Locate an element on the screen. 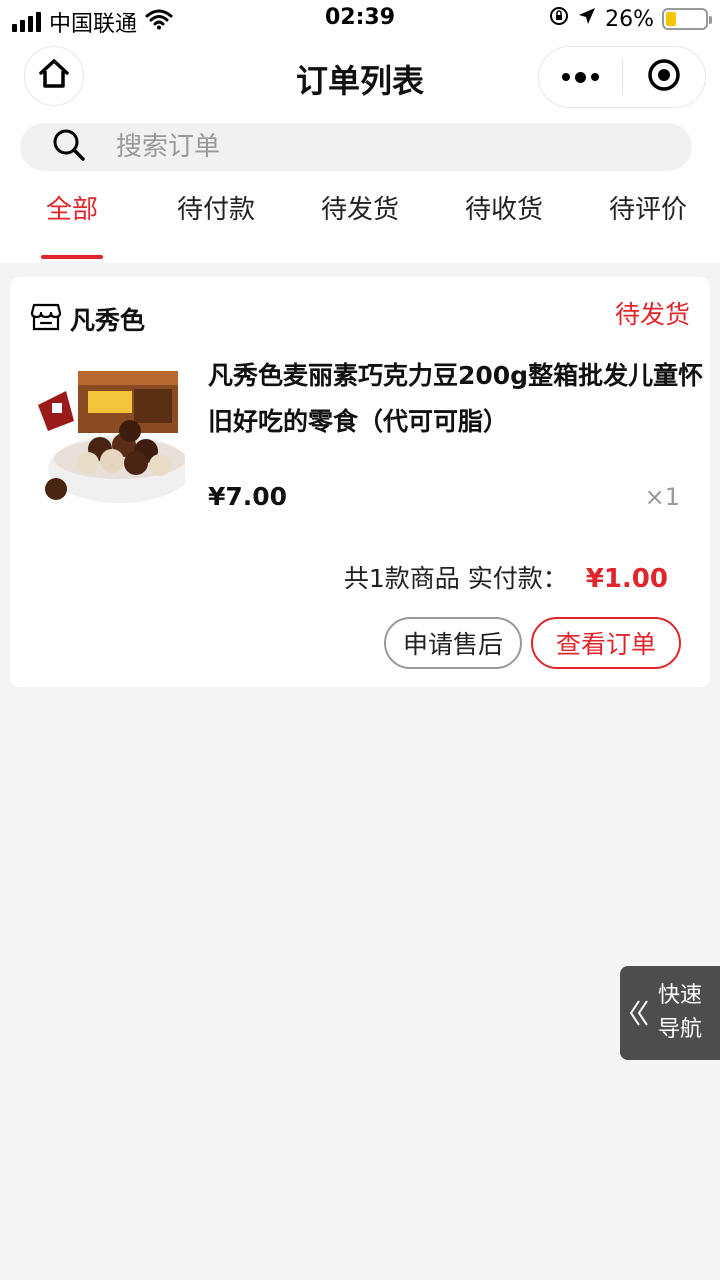  shop-icon is located at coordinates (46, 319).